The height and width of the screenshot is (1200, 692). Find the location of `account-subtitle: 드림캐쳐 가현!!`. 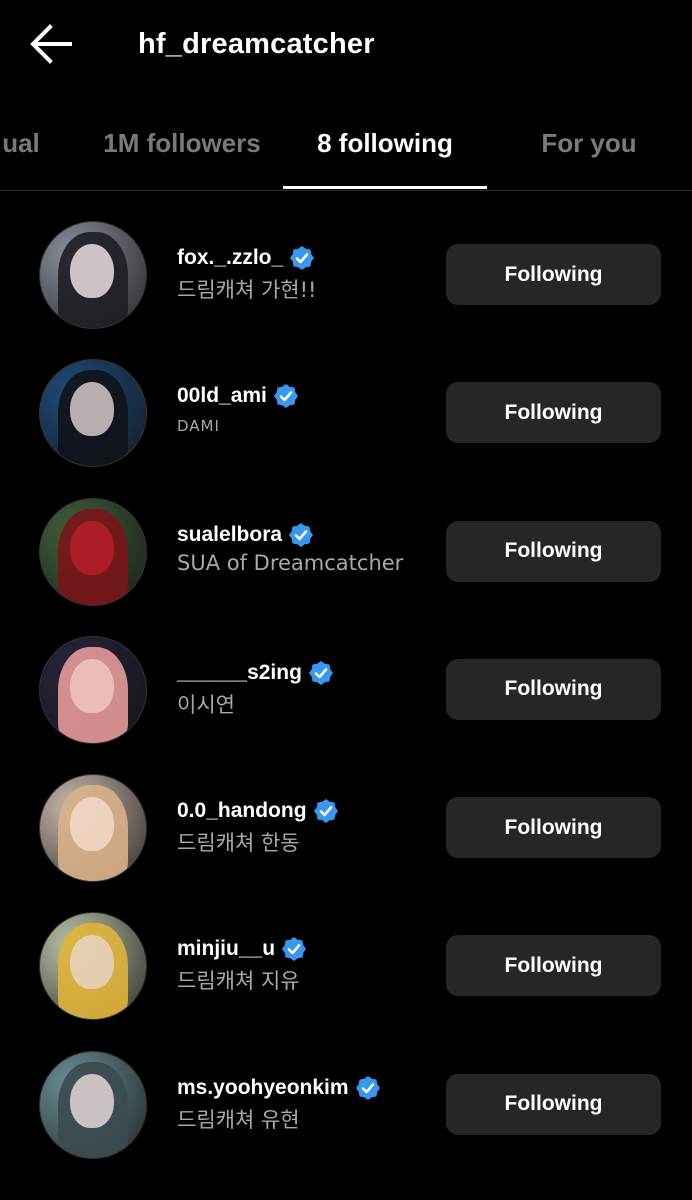

account-subtitle: 드림캐쳐 가현!! is located at coordinates (247, 290).